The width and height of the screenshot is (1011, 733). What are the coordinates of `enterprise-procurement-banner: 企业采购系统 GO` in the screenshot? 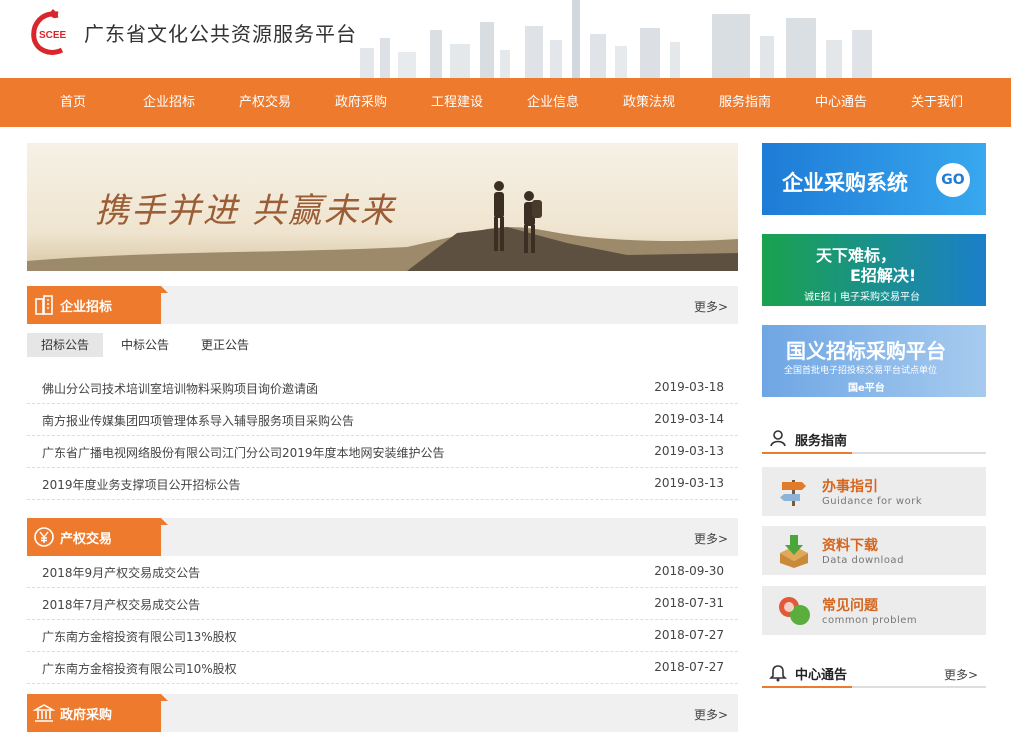 It's located at (874, 179).